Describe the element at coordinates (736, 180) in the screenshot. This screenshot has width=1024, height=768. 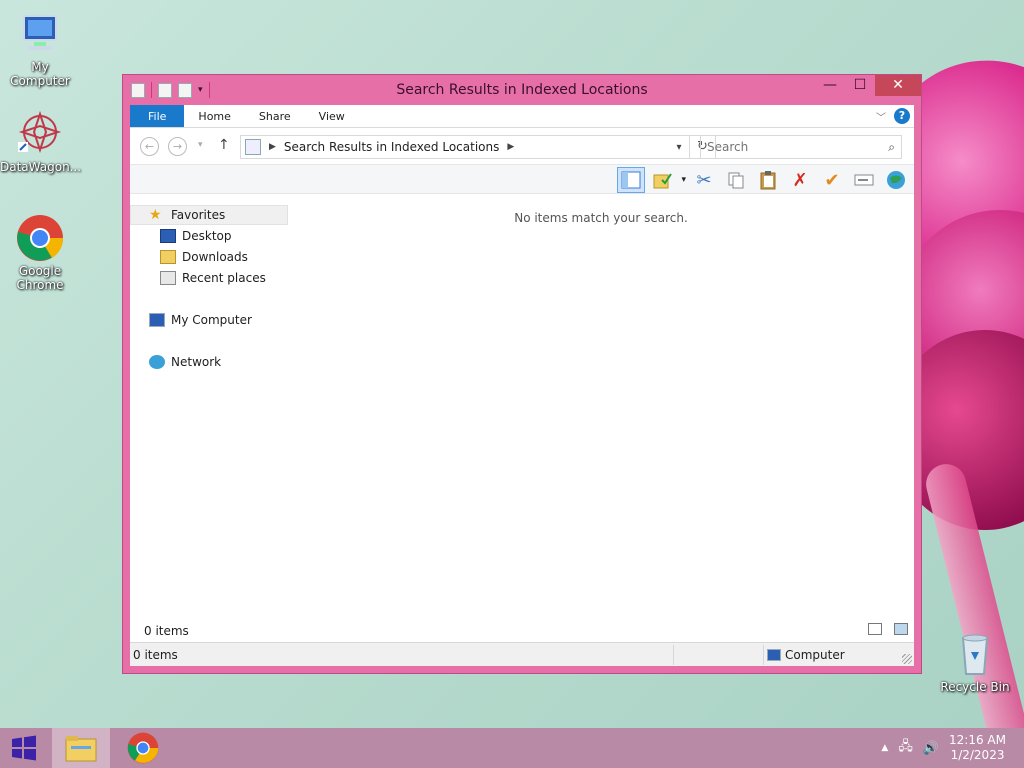
I see `copy-icon` at that location.